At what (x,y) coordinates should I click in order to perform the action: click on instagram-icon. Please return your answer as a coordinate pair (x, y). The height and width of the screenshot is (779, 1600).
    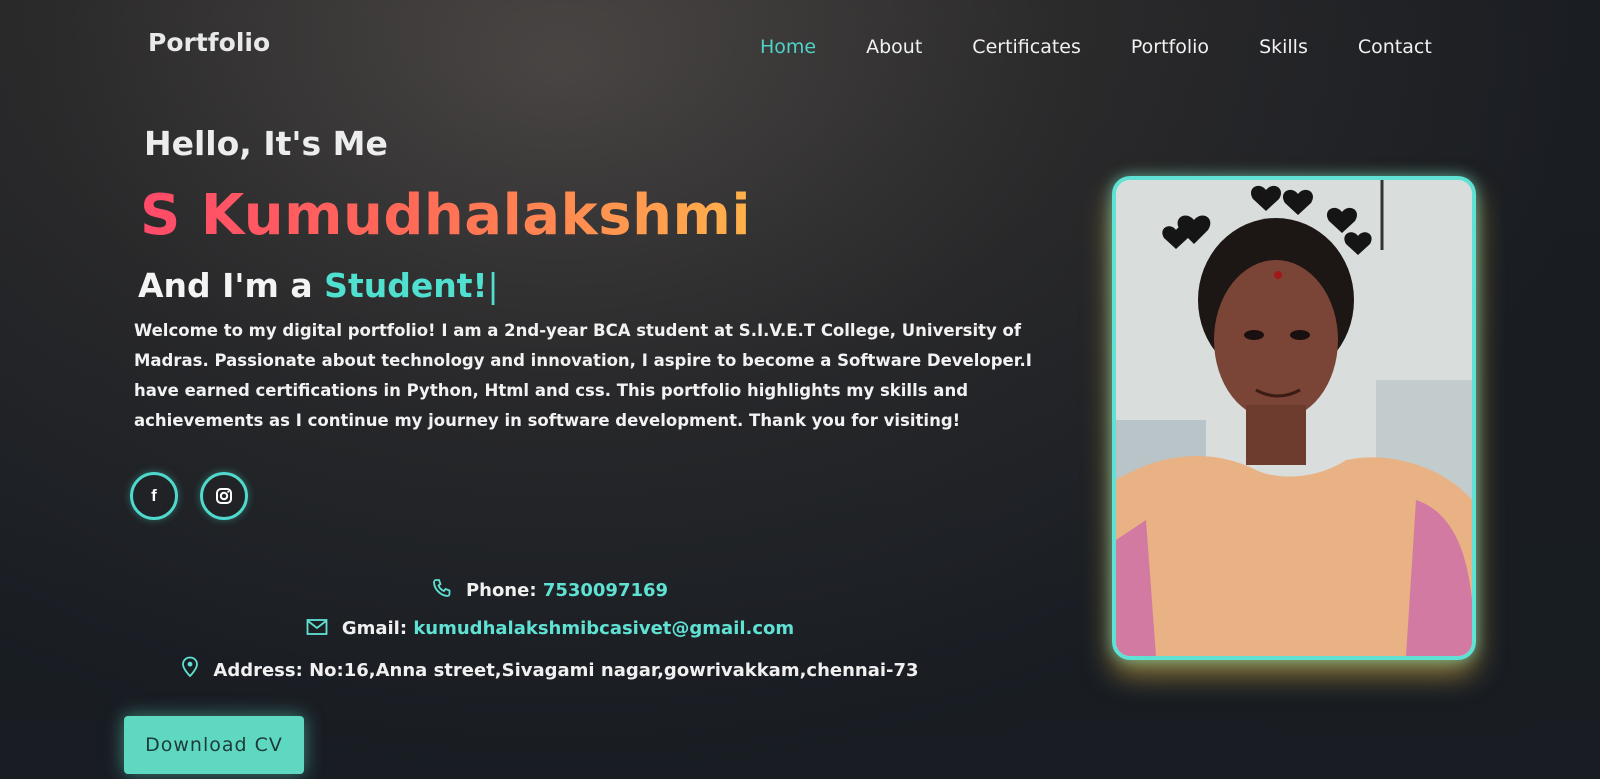
    Looking at the image, I should click on (224, 496).